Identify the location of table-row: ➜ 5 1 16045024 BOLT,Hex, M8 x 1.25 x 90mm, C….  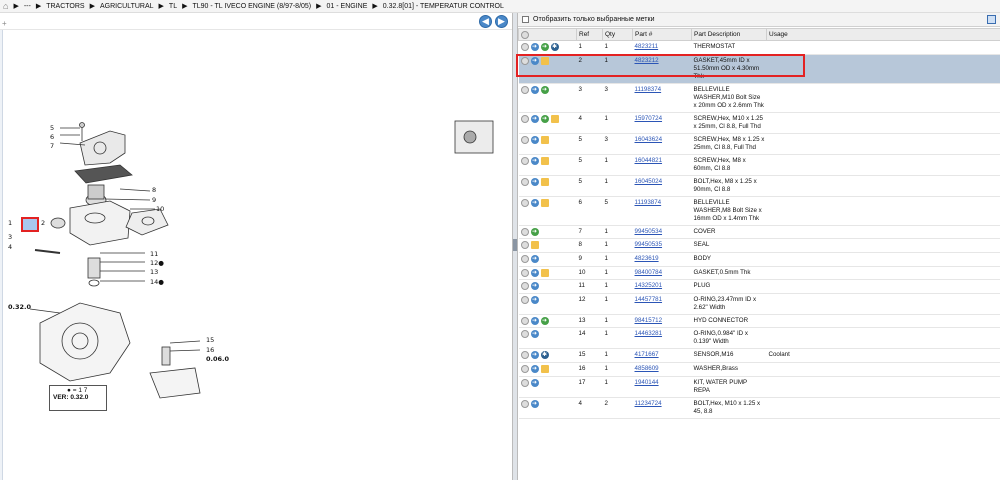
(759, 186).